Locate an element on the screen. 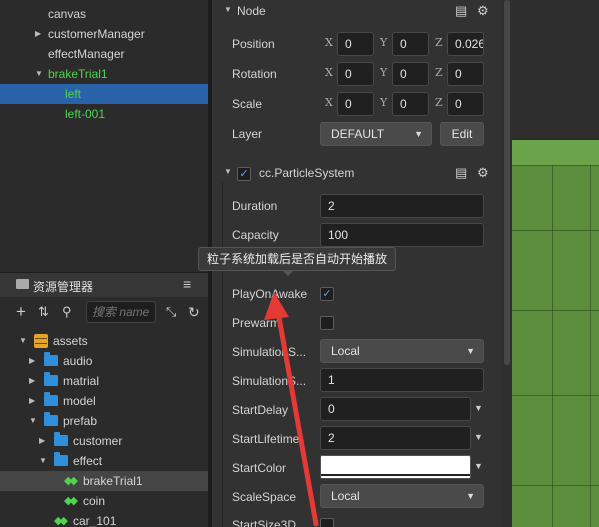 The image size is (599, 527). layer-select-value: DEFAULT is located at coordinates (358, 134).